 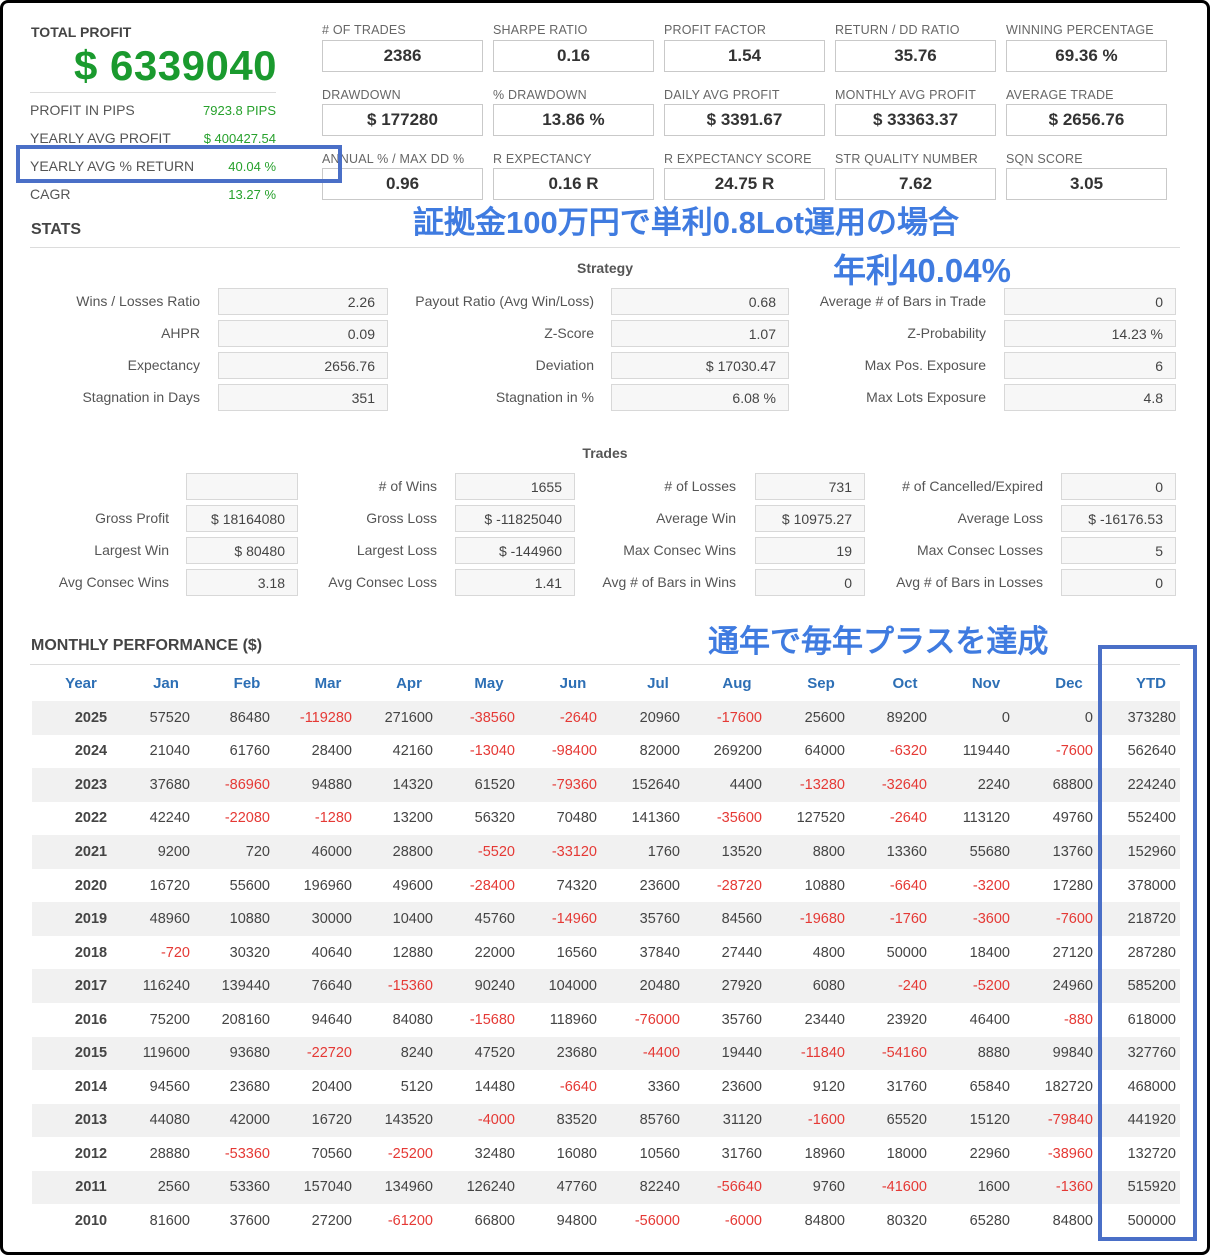 I want to click on monthly-value-cell: 84800, so click(x=824, y=1221).